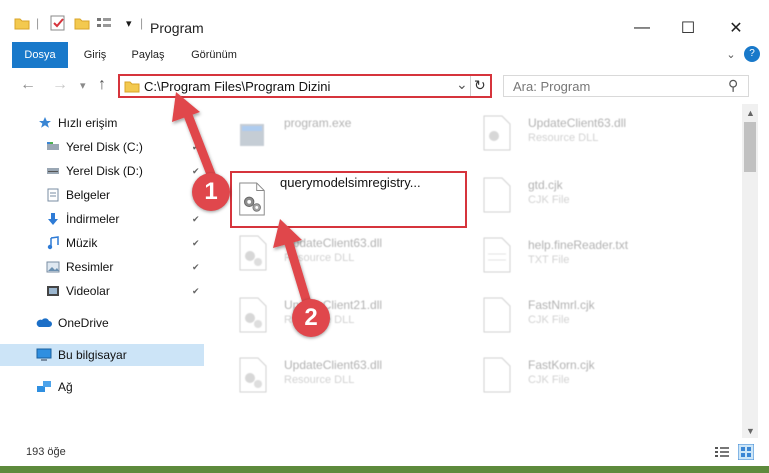 Image resolution: width=769 pixels, height=473 pixels. Describe the element at coordinates (211, 192) in the screenshot. I see `step-badge-1: 1` at that location.